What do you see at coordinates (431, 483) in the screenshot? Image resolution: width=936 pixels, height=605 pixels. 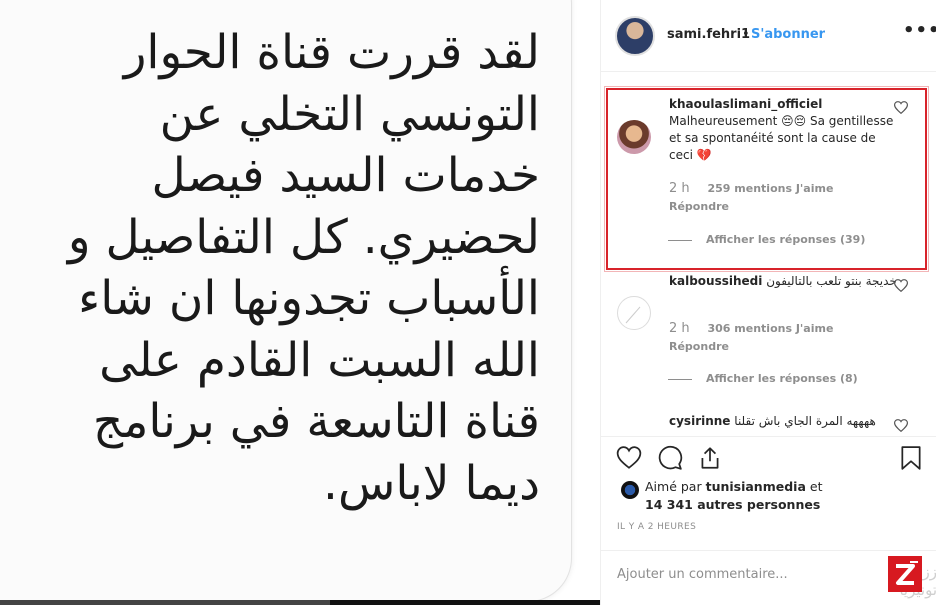 I see `text-line: ديما لاباس.` at bounding box center [431, 483].